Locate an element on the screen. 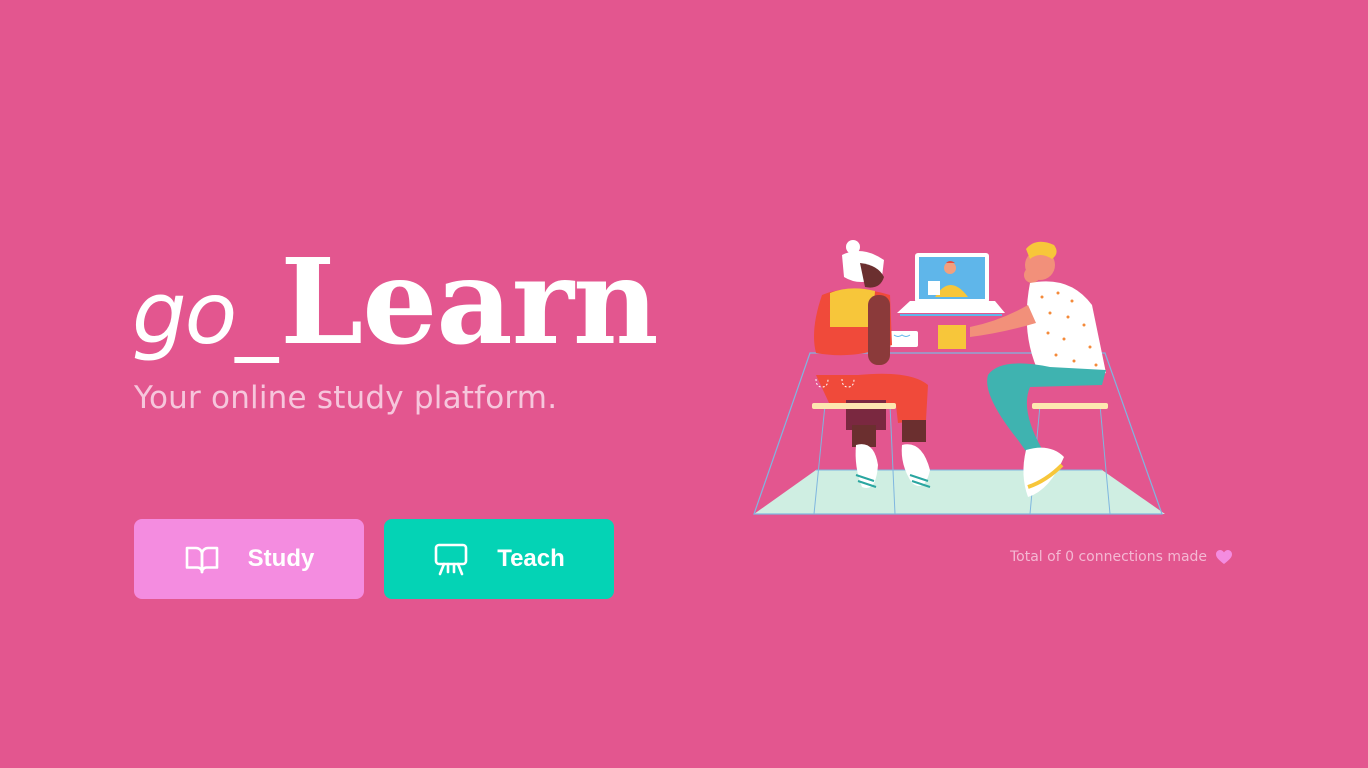 This screenshot has width=1368, height=768. connections-counter: Total of 0 connections made is located at coordinates (1121, 557).